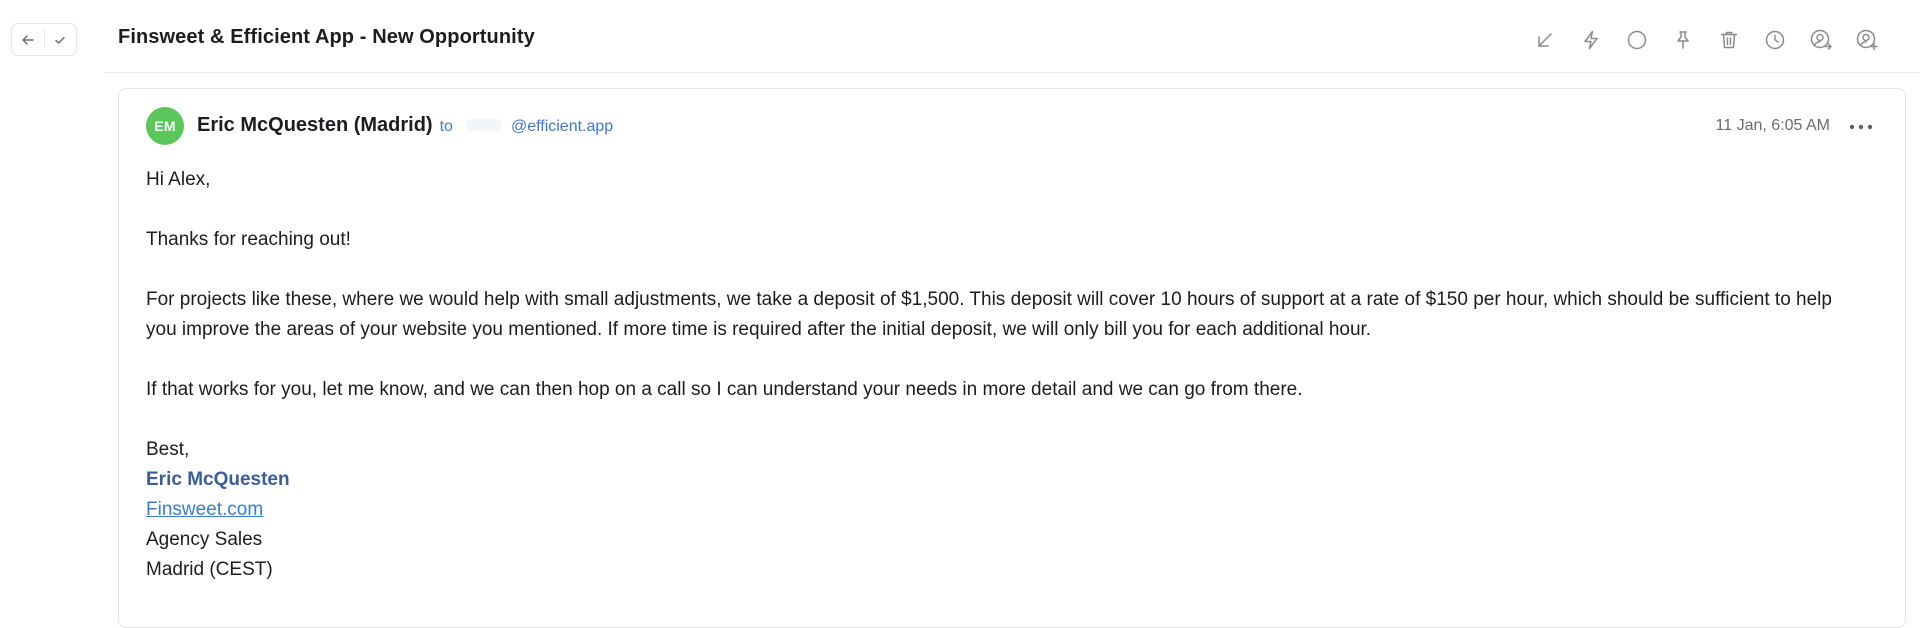 This screenshot has height=628, width=1920. I want to click on mark-unread-button, so click(1637, 40).